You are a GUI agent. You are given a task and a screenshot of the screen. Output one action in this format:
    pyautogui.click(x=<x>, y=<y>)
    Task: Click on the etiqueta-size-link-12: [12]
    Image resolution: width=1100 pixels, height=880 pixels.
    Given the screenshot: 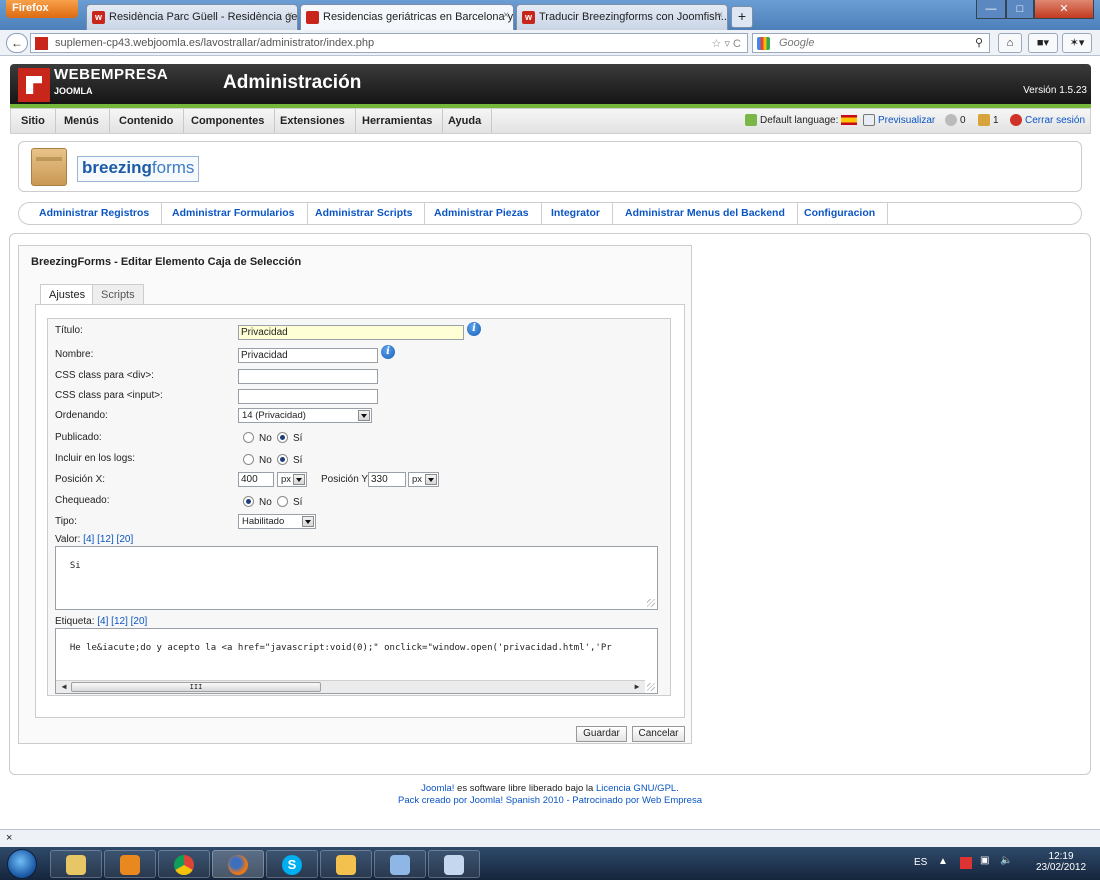 What is the action you would take?
    pyautogui.click(x=119, y=621)
    